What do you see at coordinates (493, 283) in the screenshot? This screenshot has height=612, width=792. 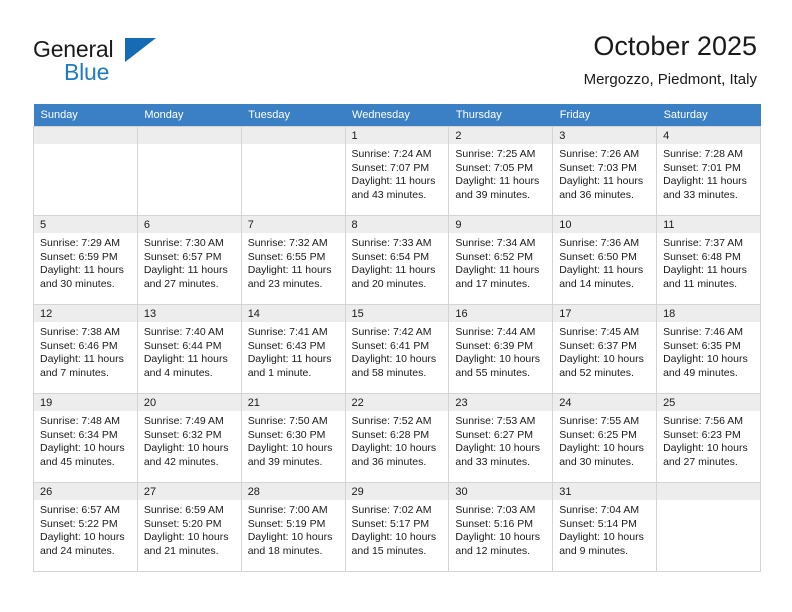 I see `daylight-text-line2: and 17 minutes.` at bounding box center [493, 283].